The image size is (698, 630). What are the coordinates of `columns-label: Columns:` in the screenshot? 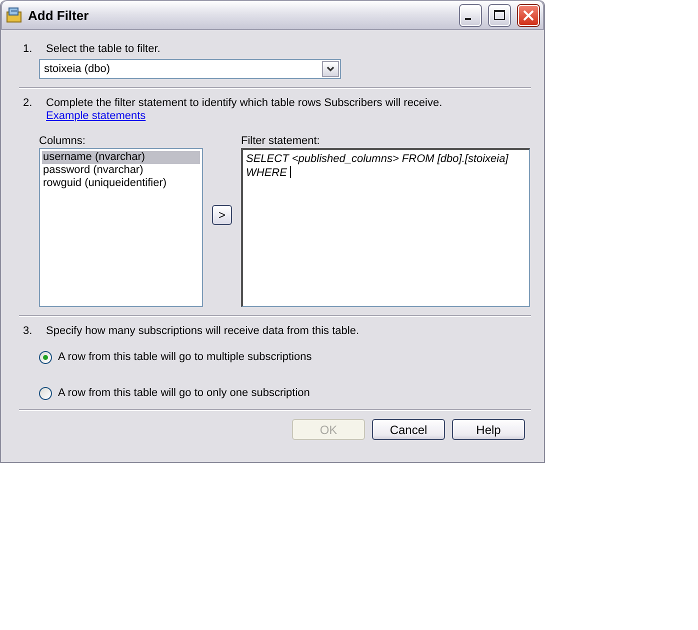 It's located at (62, 141).